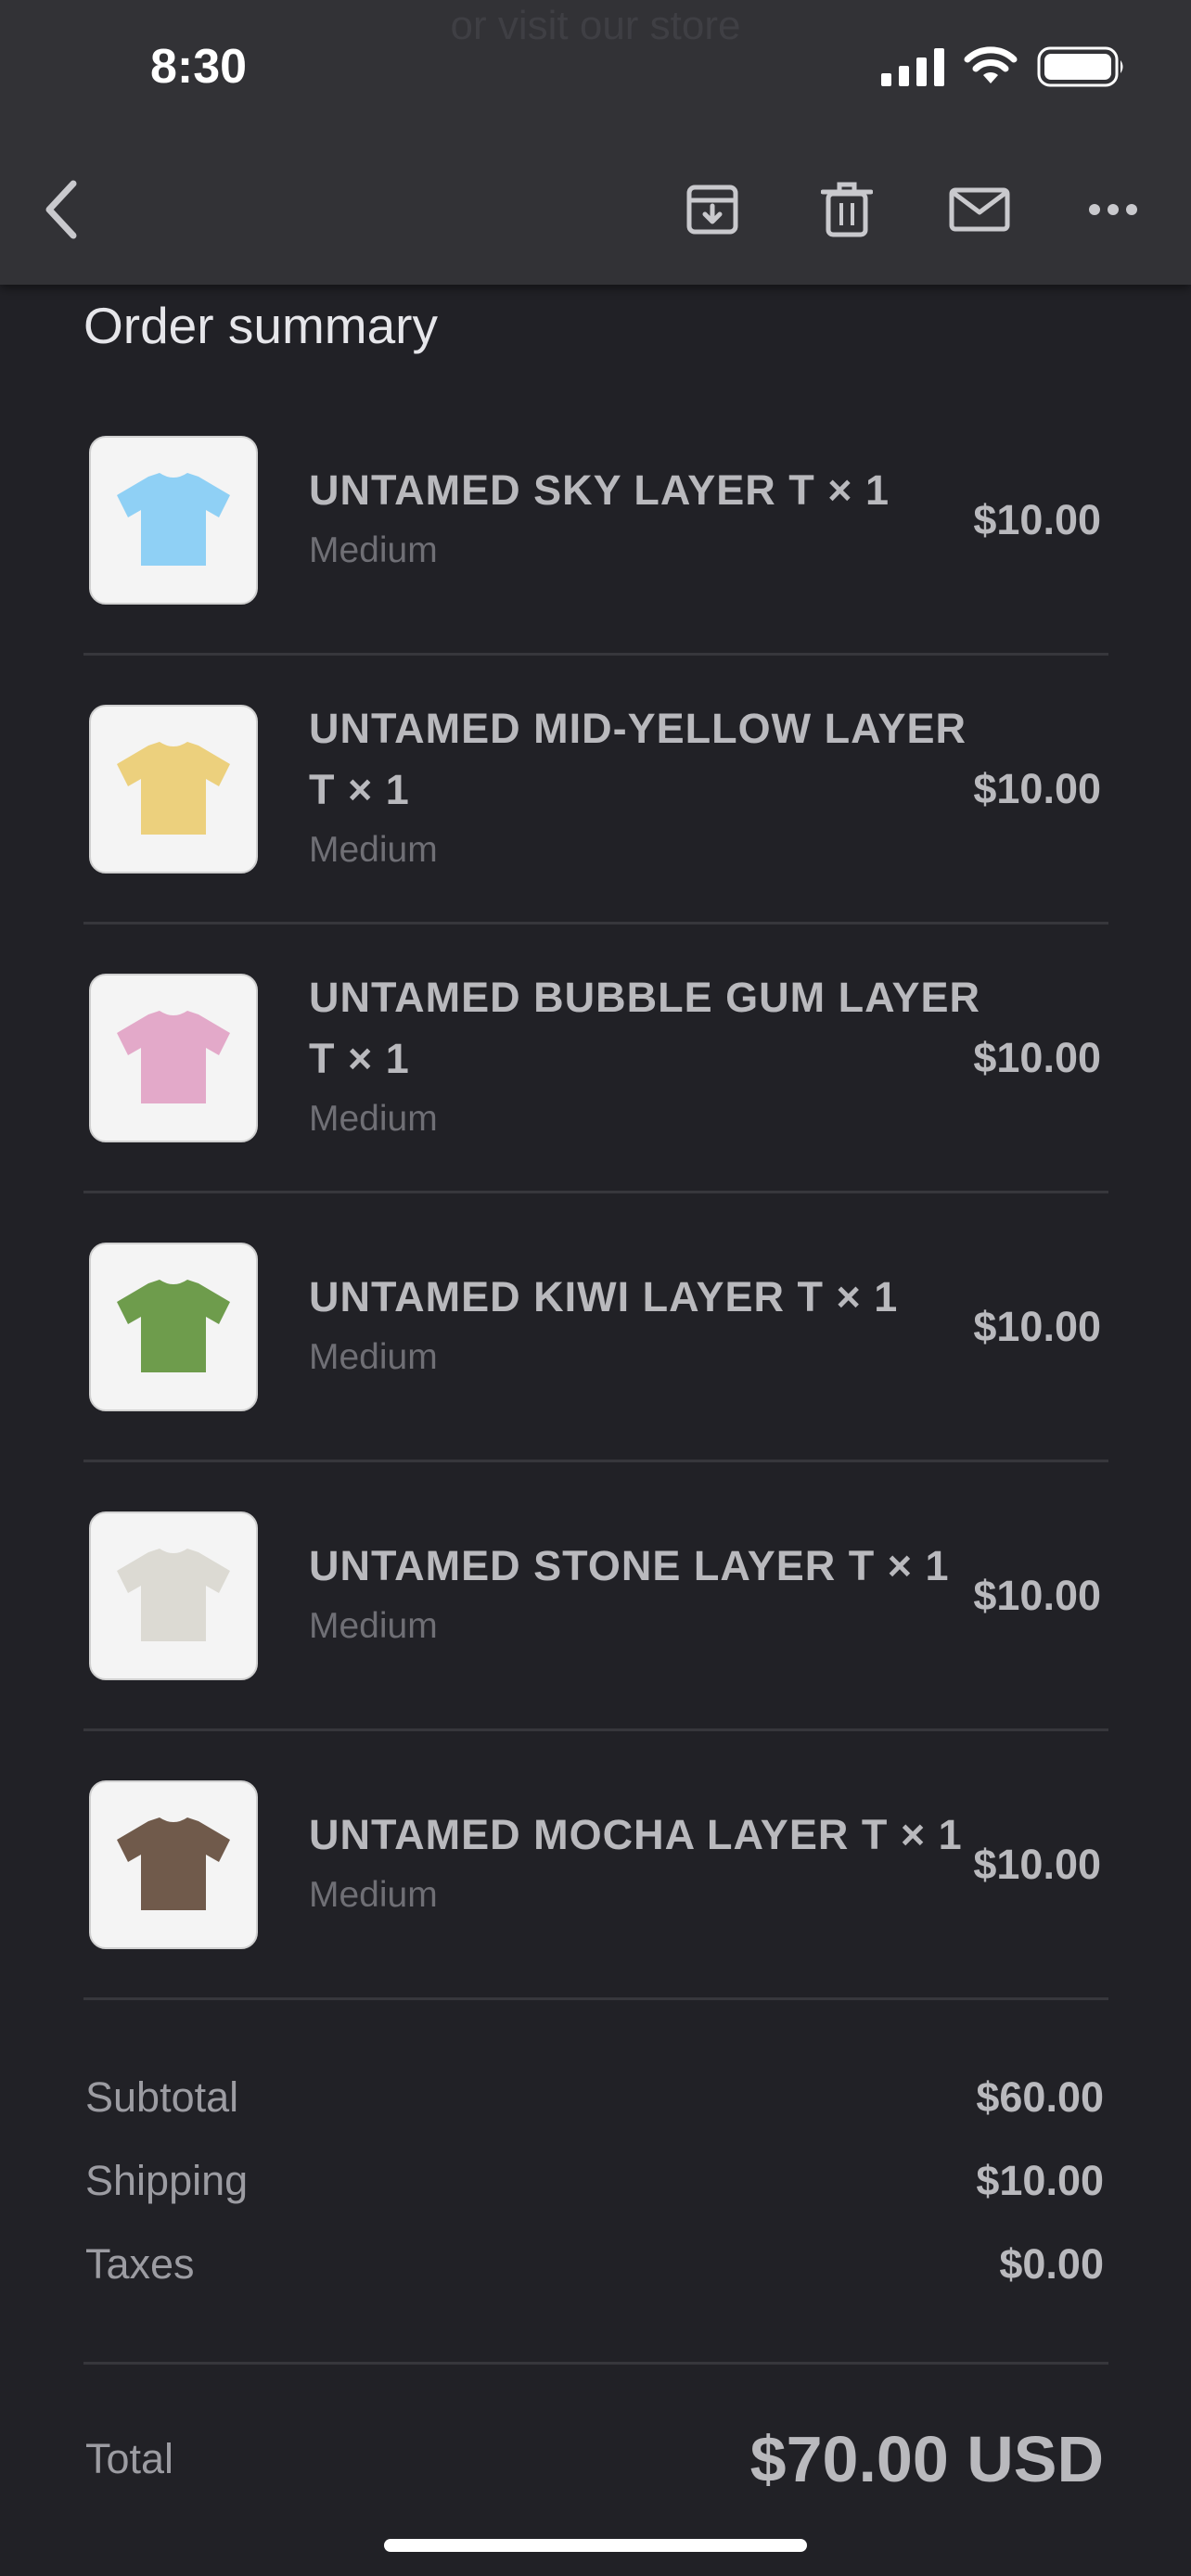 The width and height of the screenshot is (1191, 2576). Describe the element at coordinates (260, 326) in the screenshot. I see `order-summary-title: Order summary` at that location.